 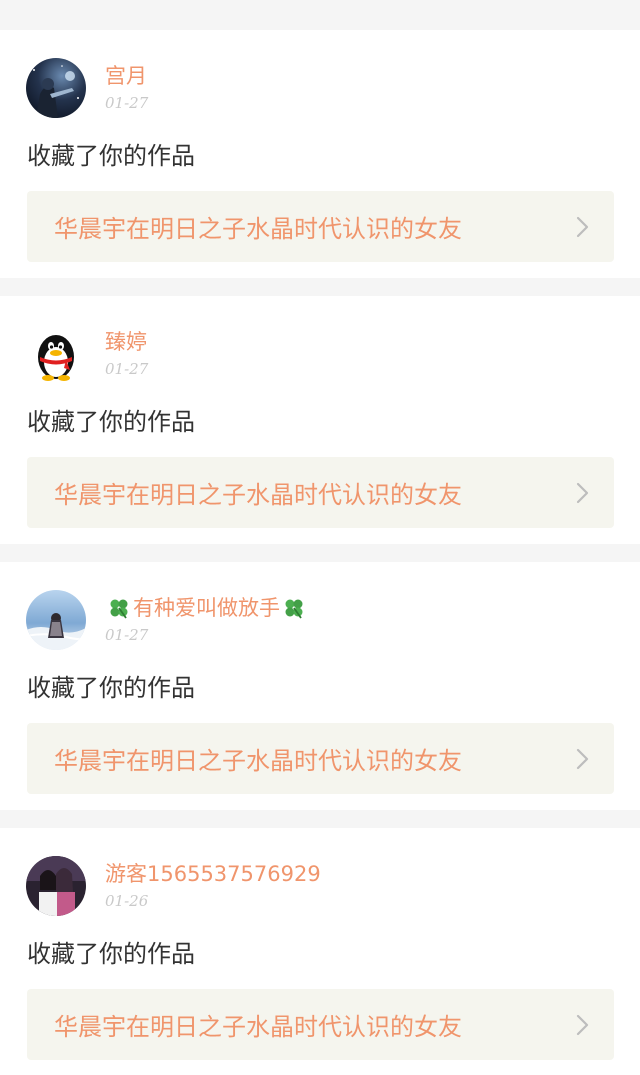 I want to click on user-name-text: 宫月, so click(x=126, y=76).